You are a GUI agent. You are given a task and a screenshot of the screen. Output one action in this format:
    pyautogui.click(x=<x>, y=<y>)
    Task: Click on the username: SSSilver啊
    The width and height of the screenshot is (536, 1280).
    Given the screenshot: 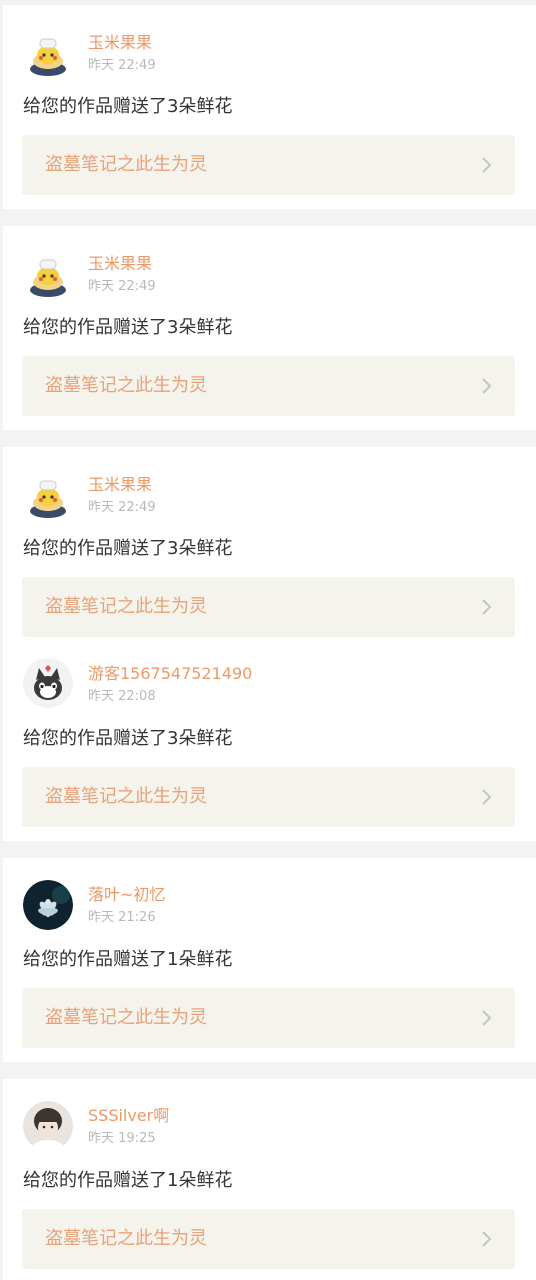 What is the action you would take?
    pyautogui.click(x=128, y=1116)
    